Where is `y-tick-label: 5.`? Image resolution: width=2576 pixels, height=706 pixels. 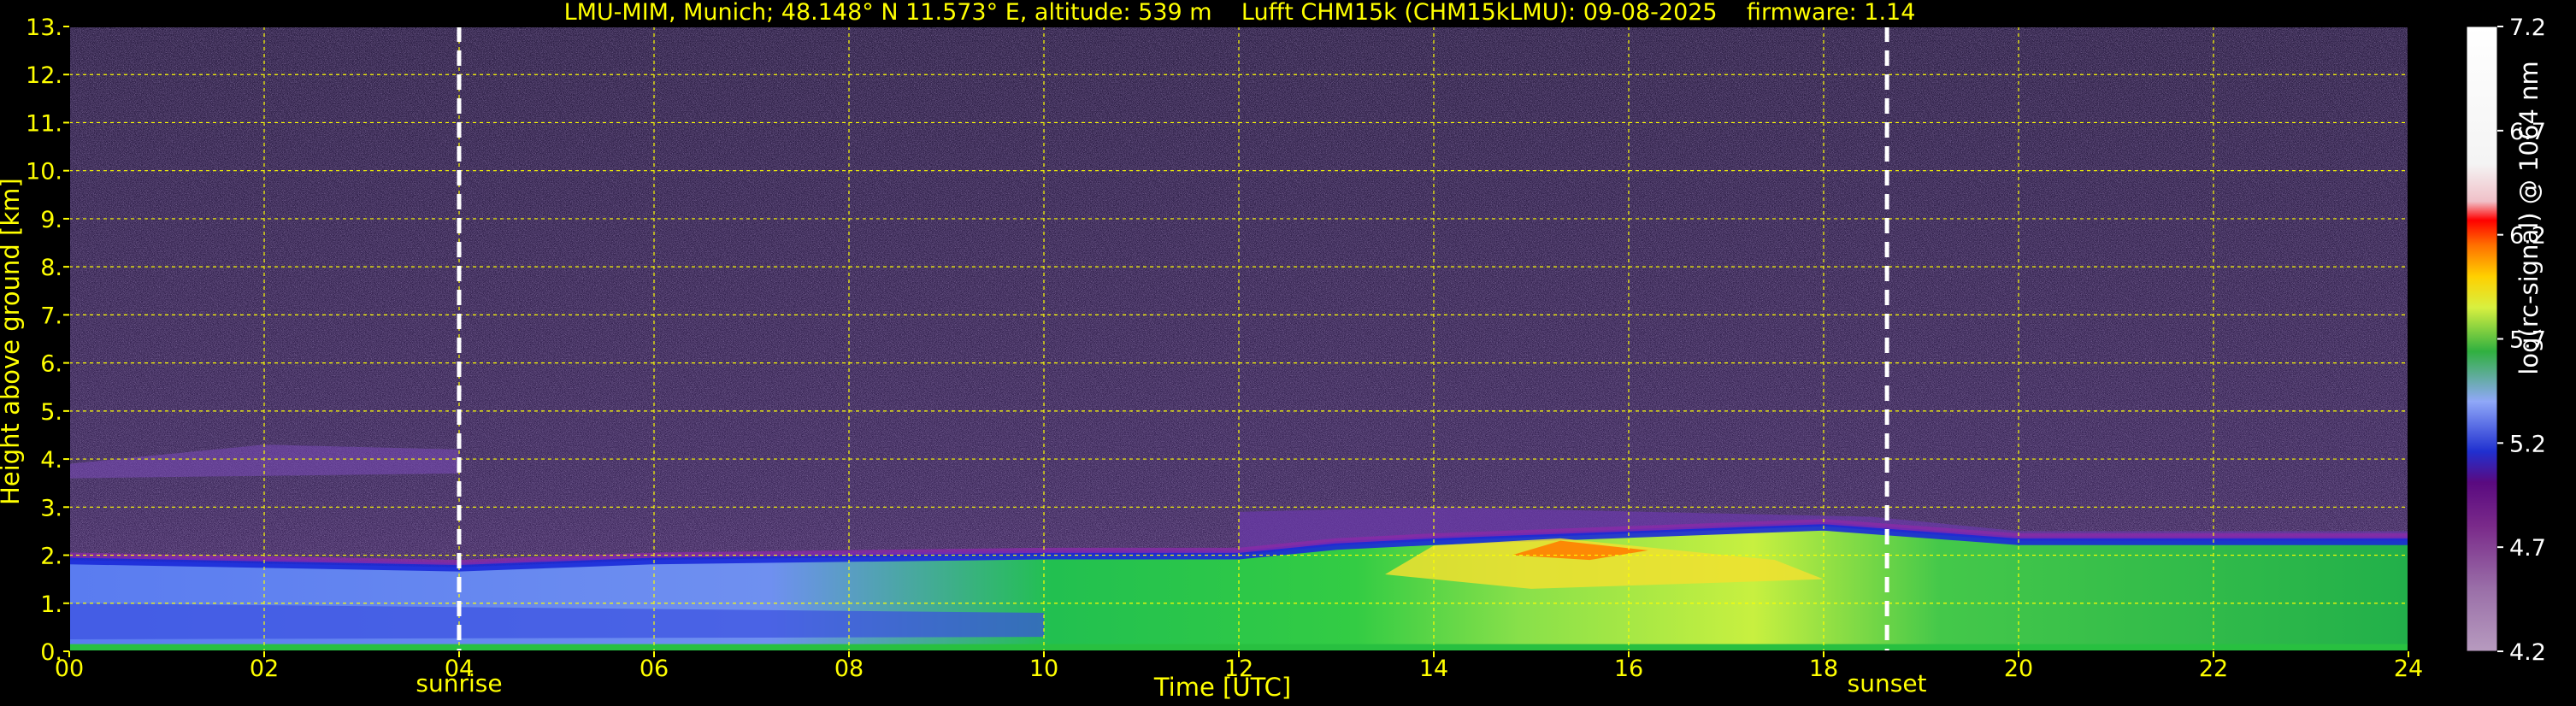 y-tick-label: 5. is located at coordinates (51, 412).